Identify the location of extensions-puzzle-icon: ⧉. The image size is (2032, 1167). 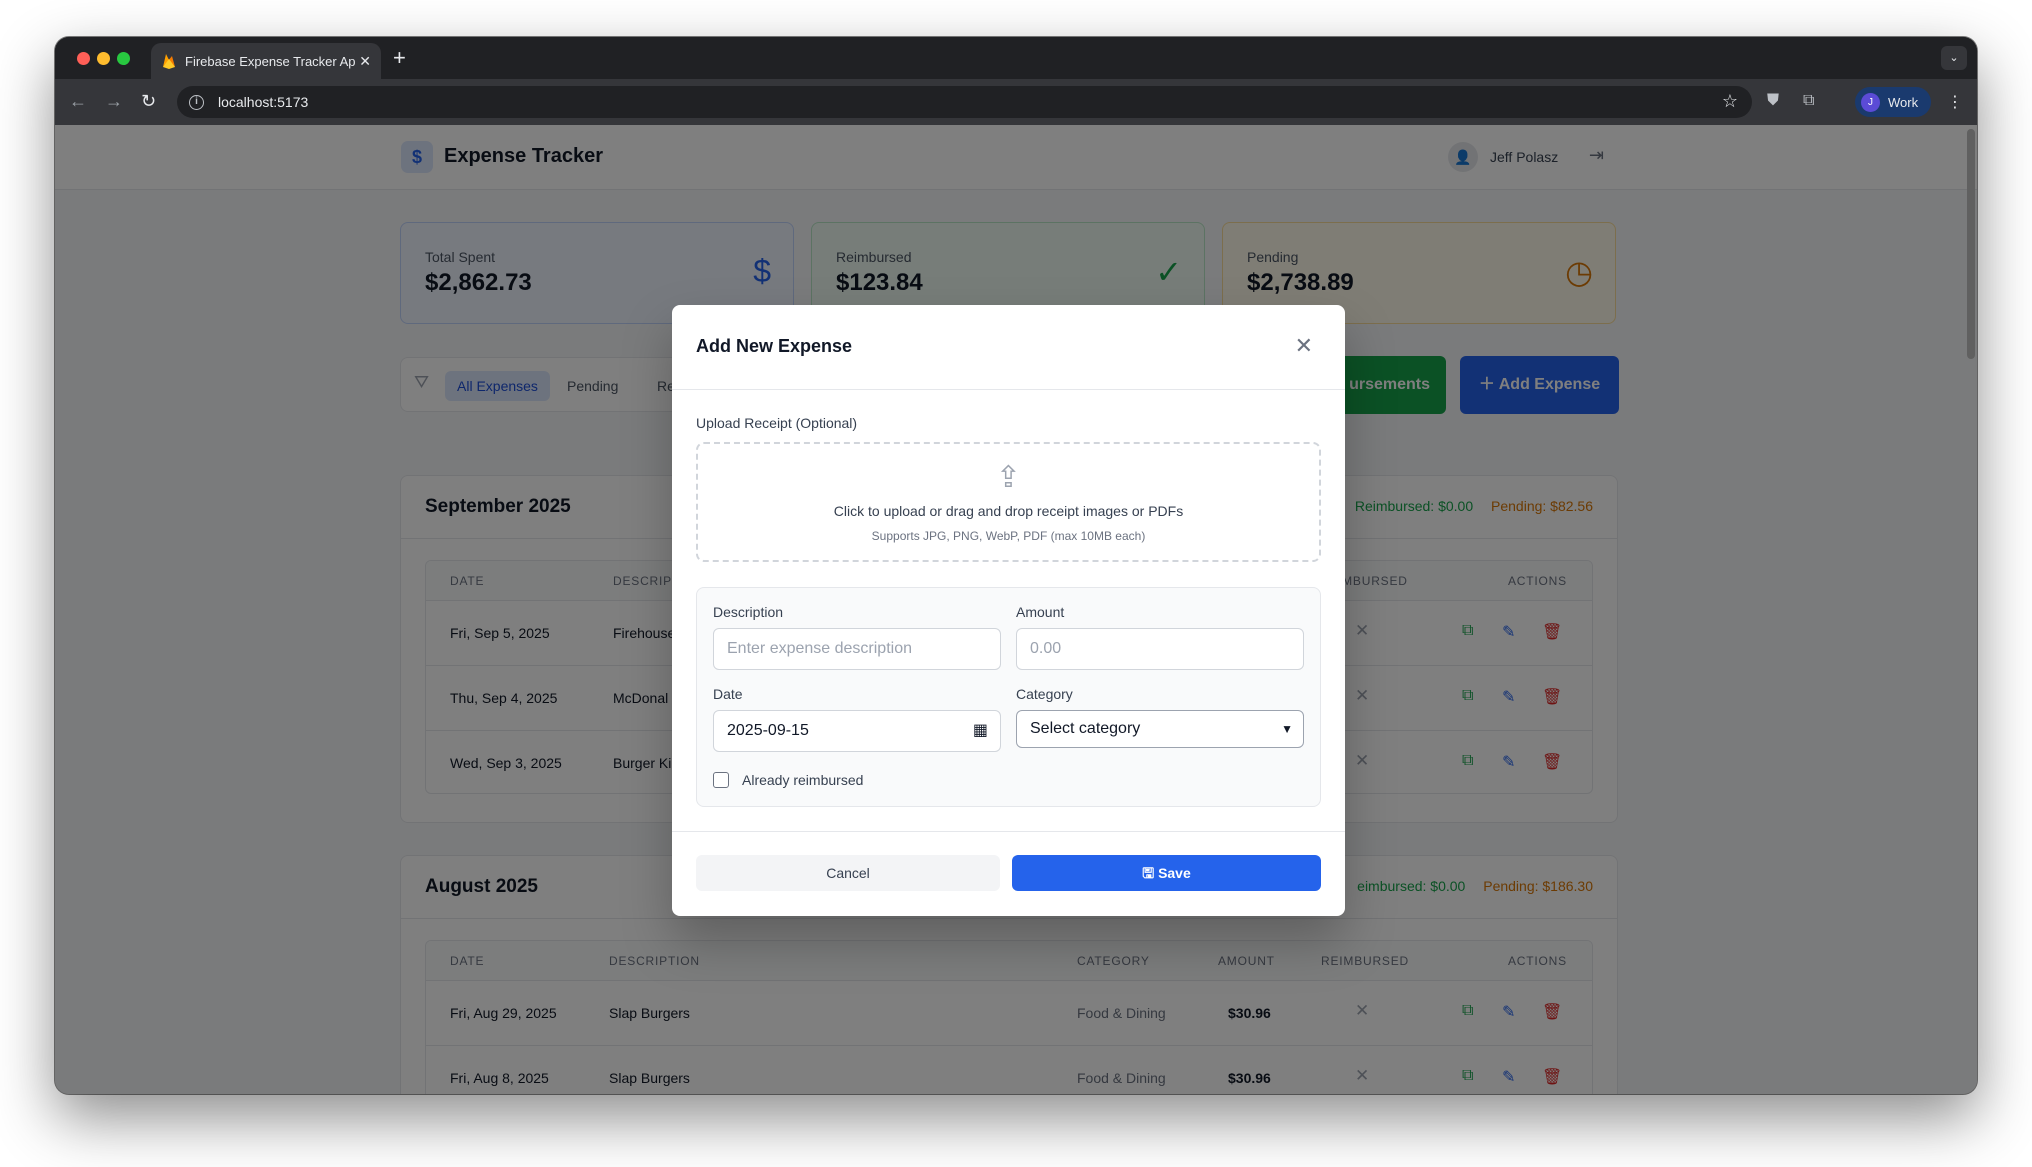
(1808, 101).